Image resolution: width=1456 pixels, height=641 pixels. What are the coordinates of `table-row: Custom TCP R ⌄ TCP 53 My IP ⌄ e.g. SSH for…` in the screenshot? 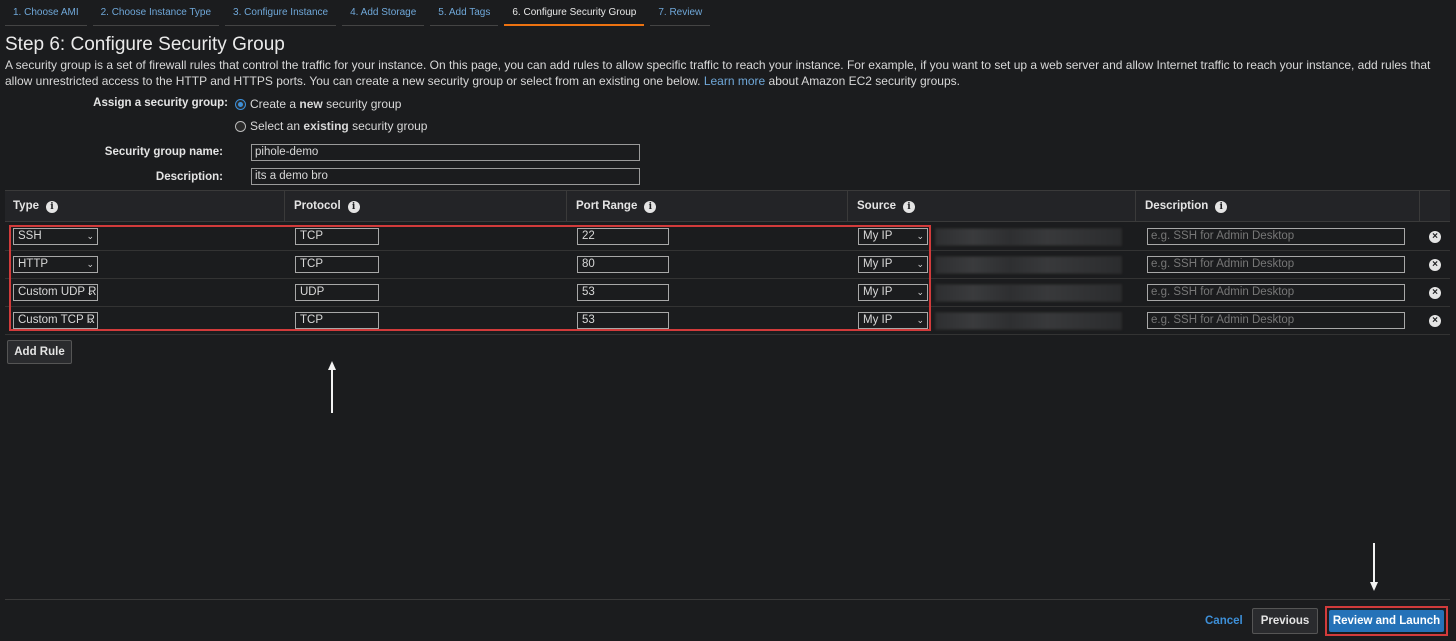 It's located at (727, 321).